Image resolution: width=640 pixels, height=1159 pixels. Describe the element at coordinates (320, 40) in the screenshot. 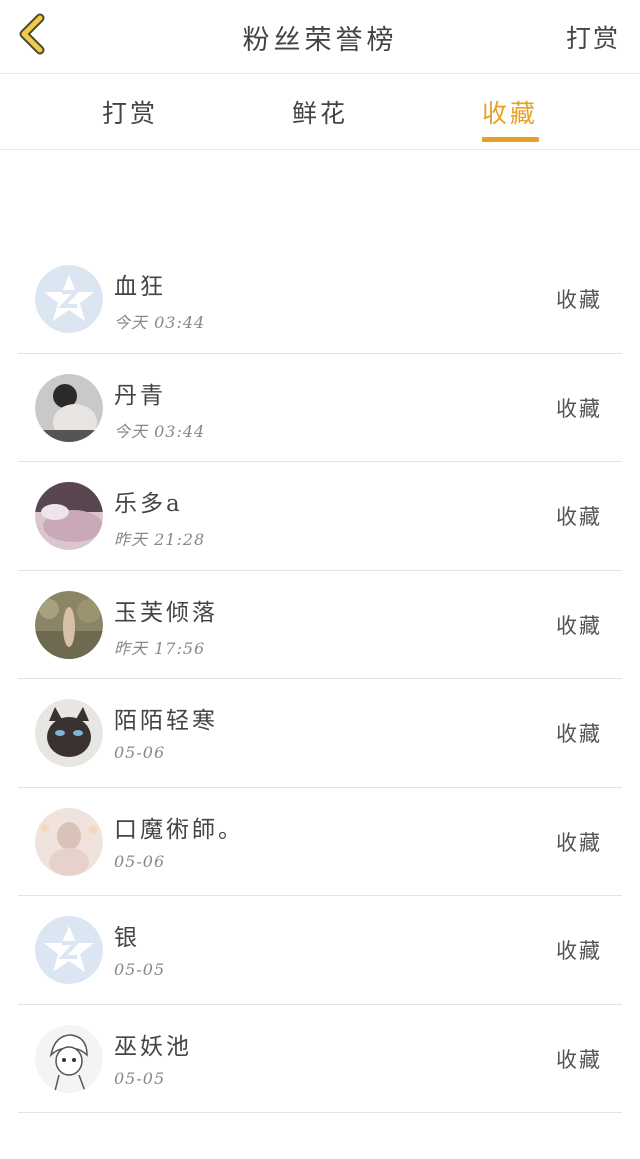

I see `page-title: 粉丝荣誉榜` at that location.